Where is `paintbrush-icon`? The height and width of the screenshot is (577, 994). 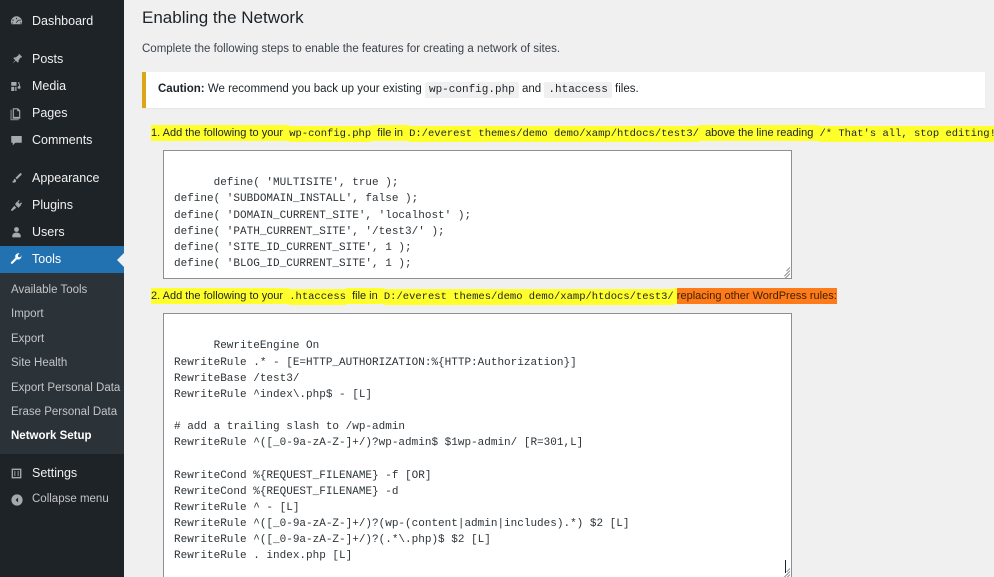 paintbrush-icon is located at coordinates (16, 178).